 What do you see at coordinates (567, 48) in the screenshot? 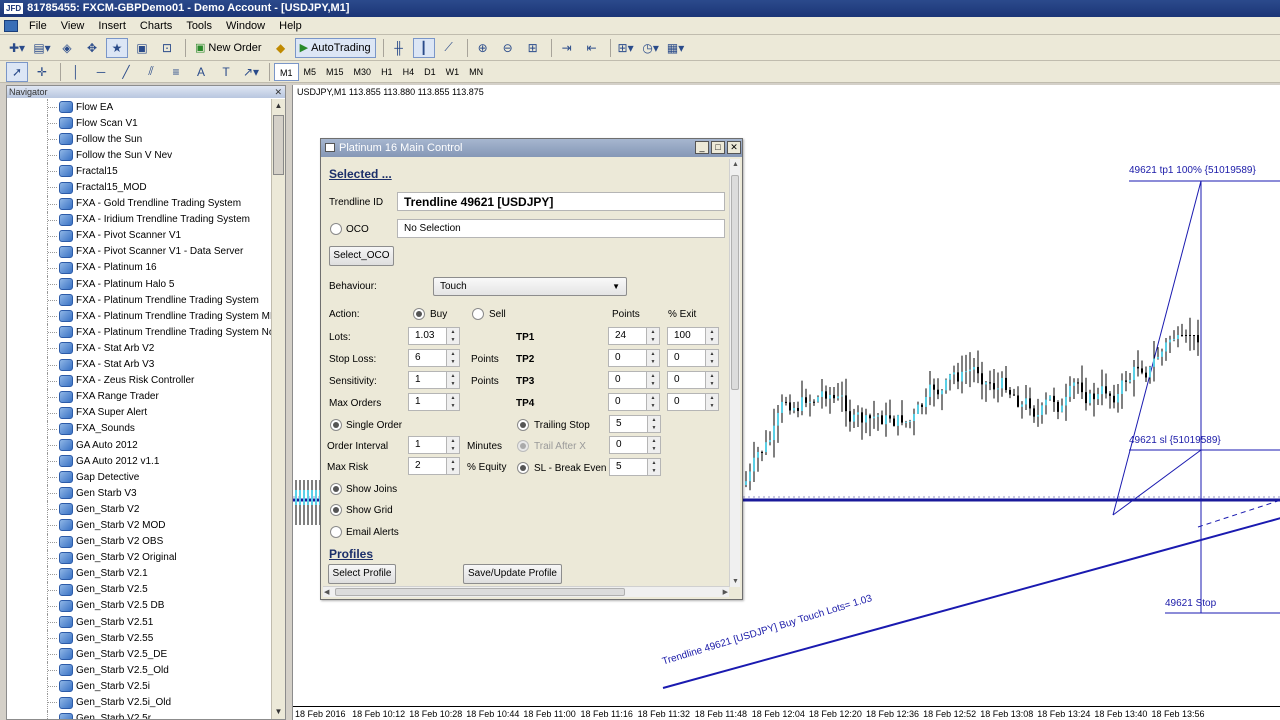
I see `auto-scroll-icon: ⇥` at bounding box center [567, 48].